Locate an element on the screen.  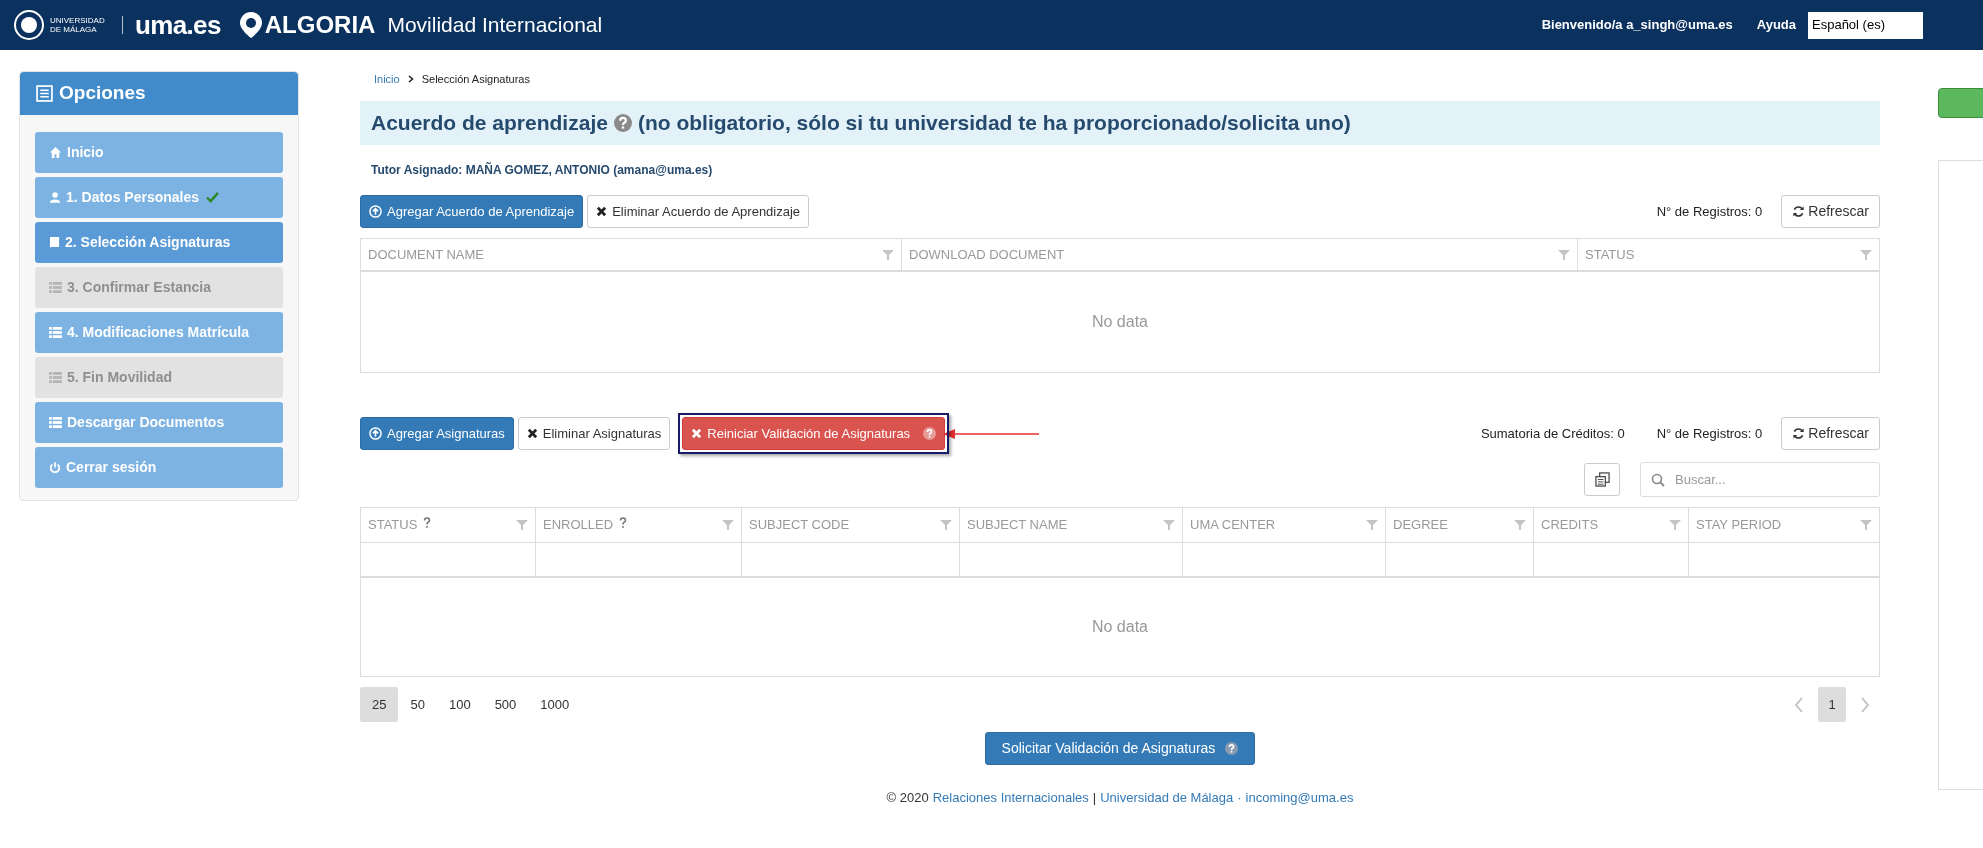
column-header: SUBJECT NAME is located at coordinates (1070, 525).